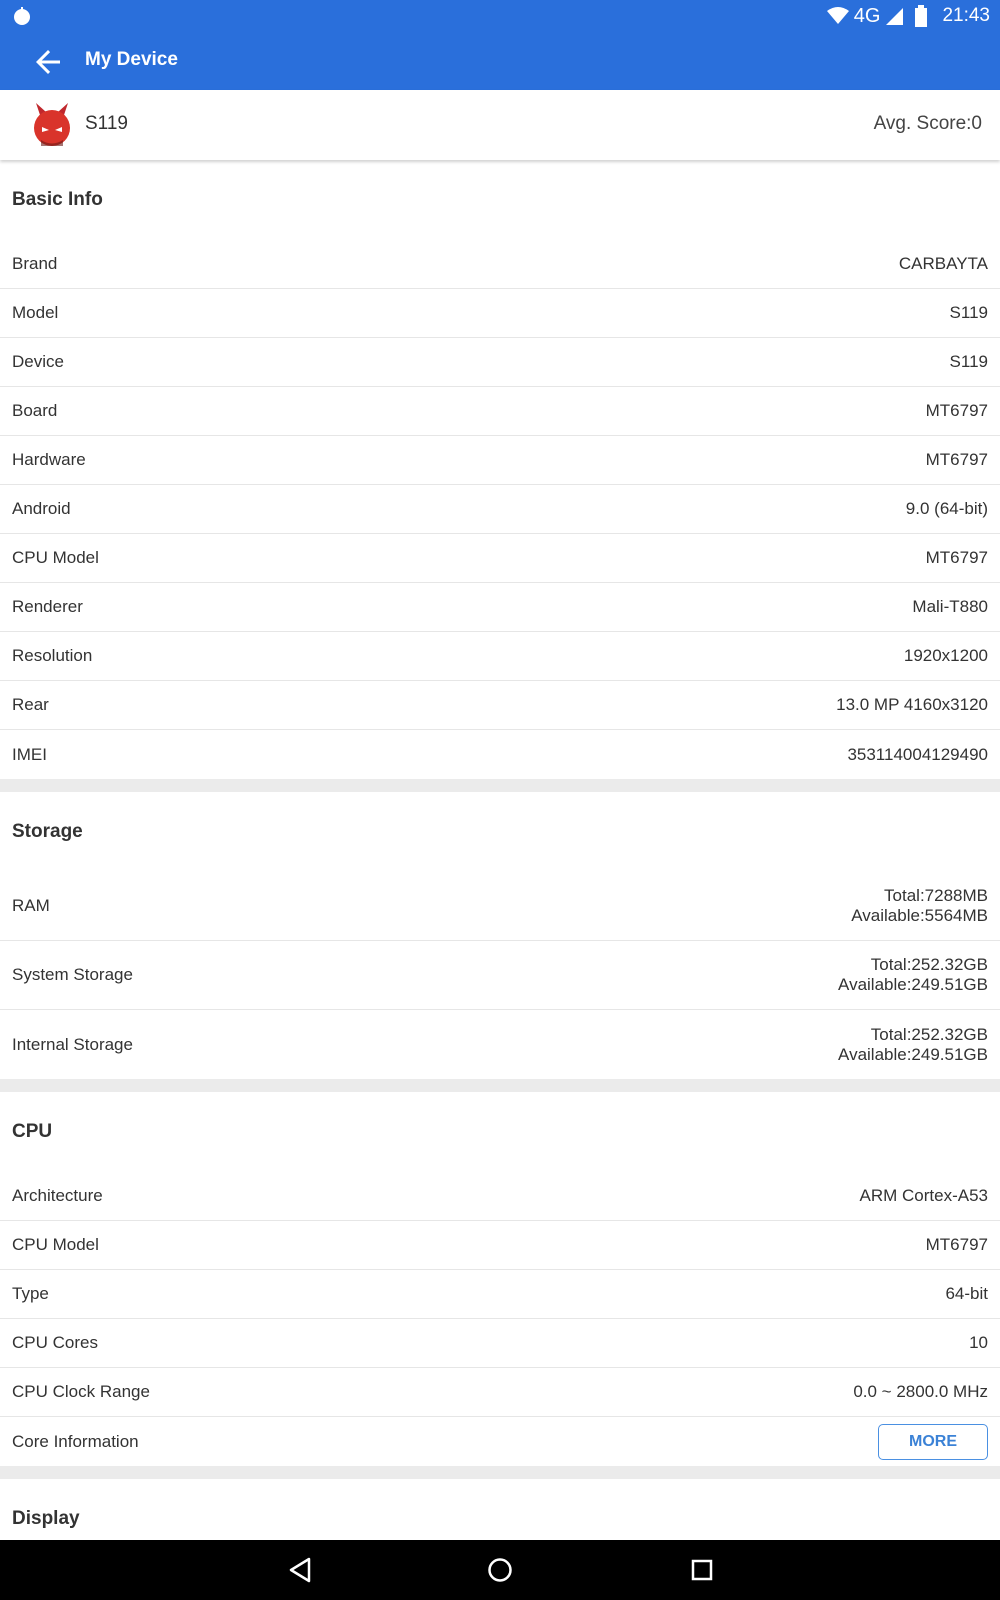 Image resolution: width=1000 pixels, height=1600 pixels. Describe the element at coordinates (500, 65) in the screenshot. I see `toolbar: My Device` at that location.